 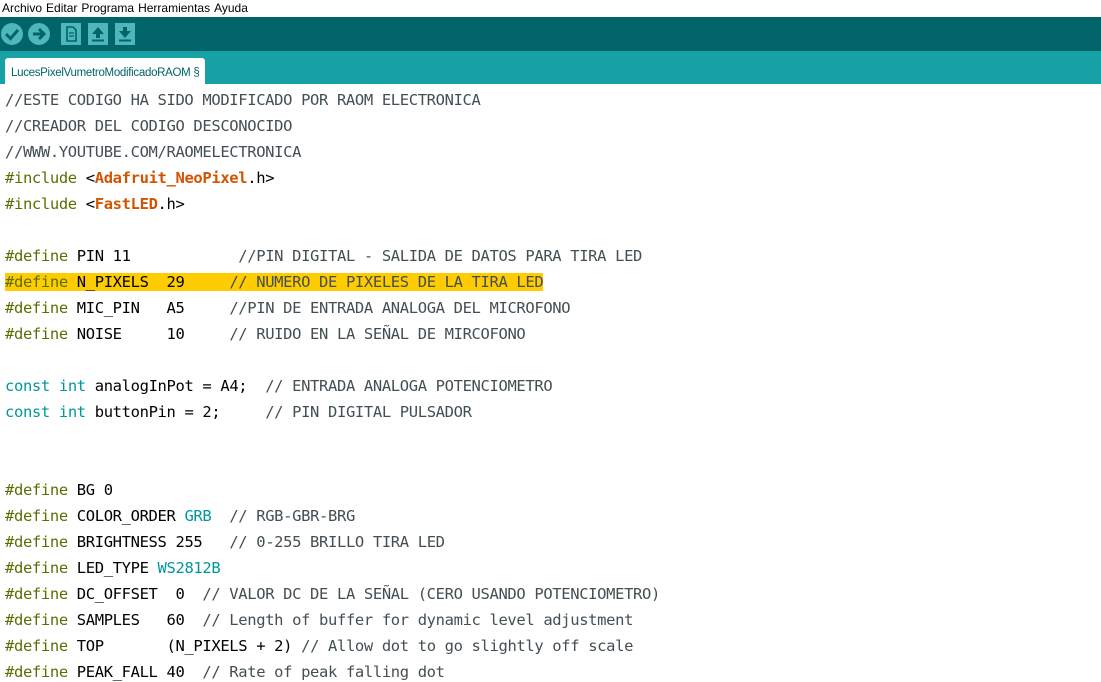 I want to click on code-token: COLOR_ORDER, so click(x=126, y=516).